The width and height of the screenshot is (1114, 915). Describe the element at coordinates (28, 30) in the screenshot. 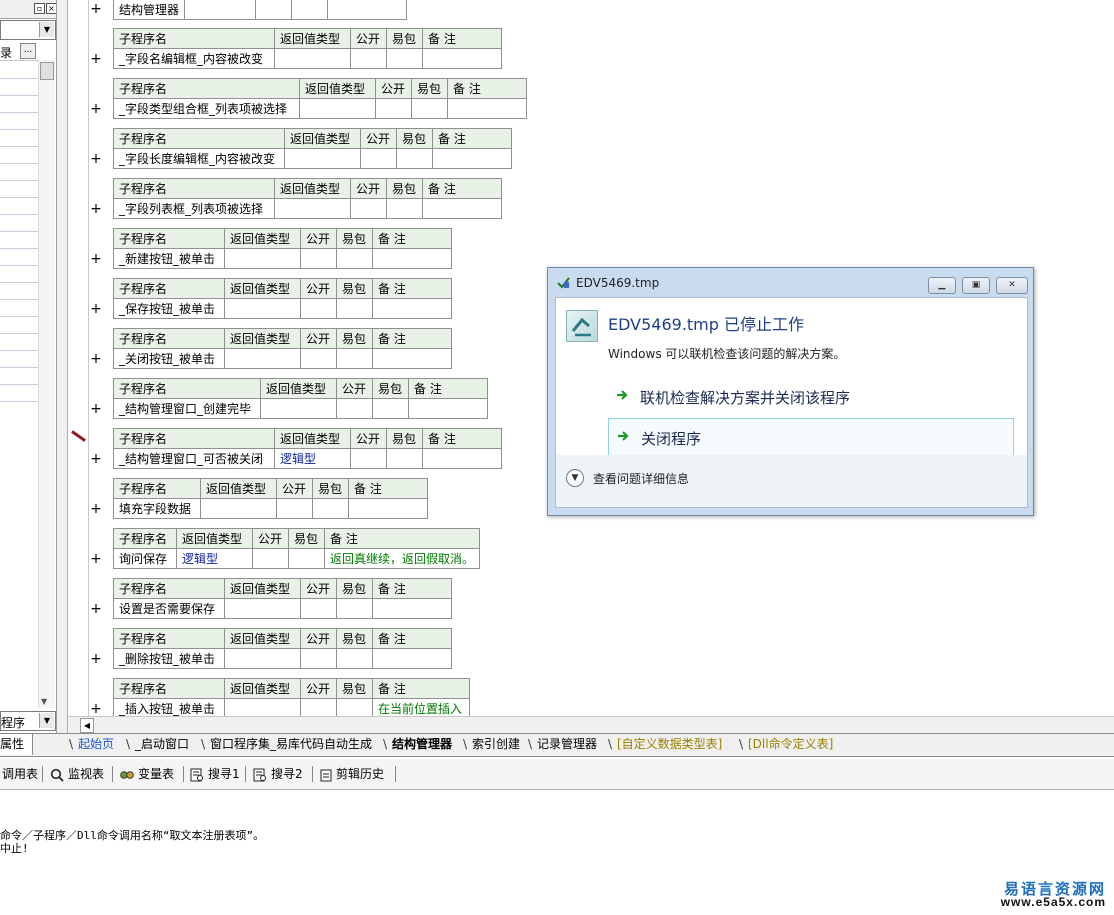

I see `panel-combo: ▼` at that location.